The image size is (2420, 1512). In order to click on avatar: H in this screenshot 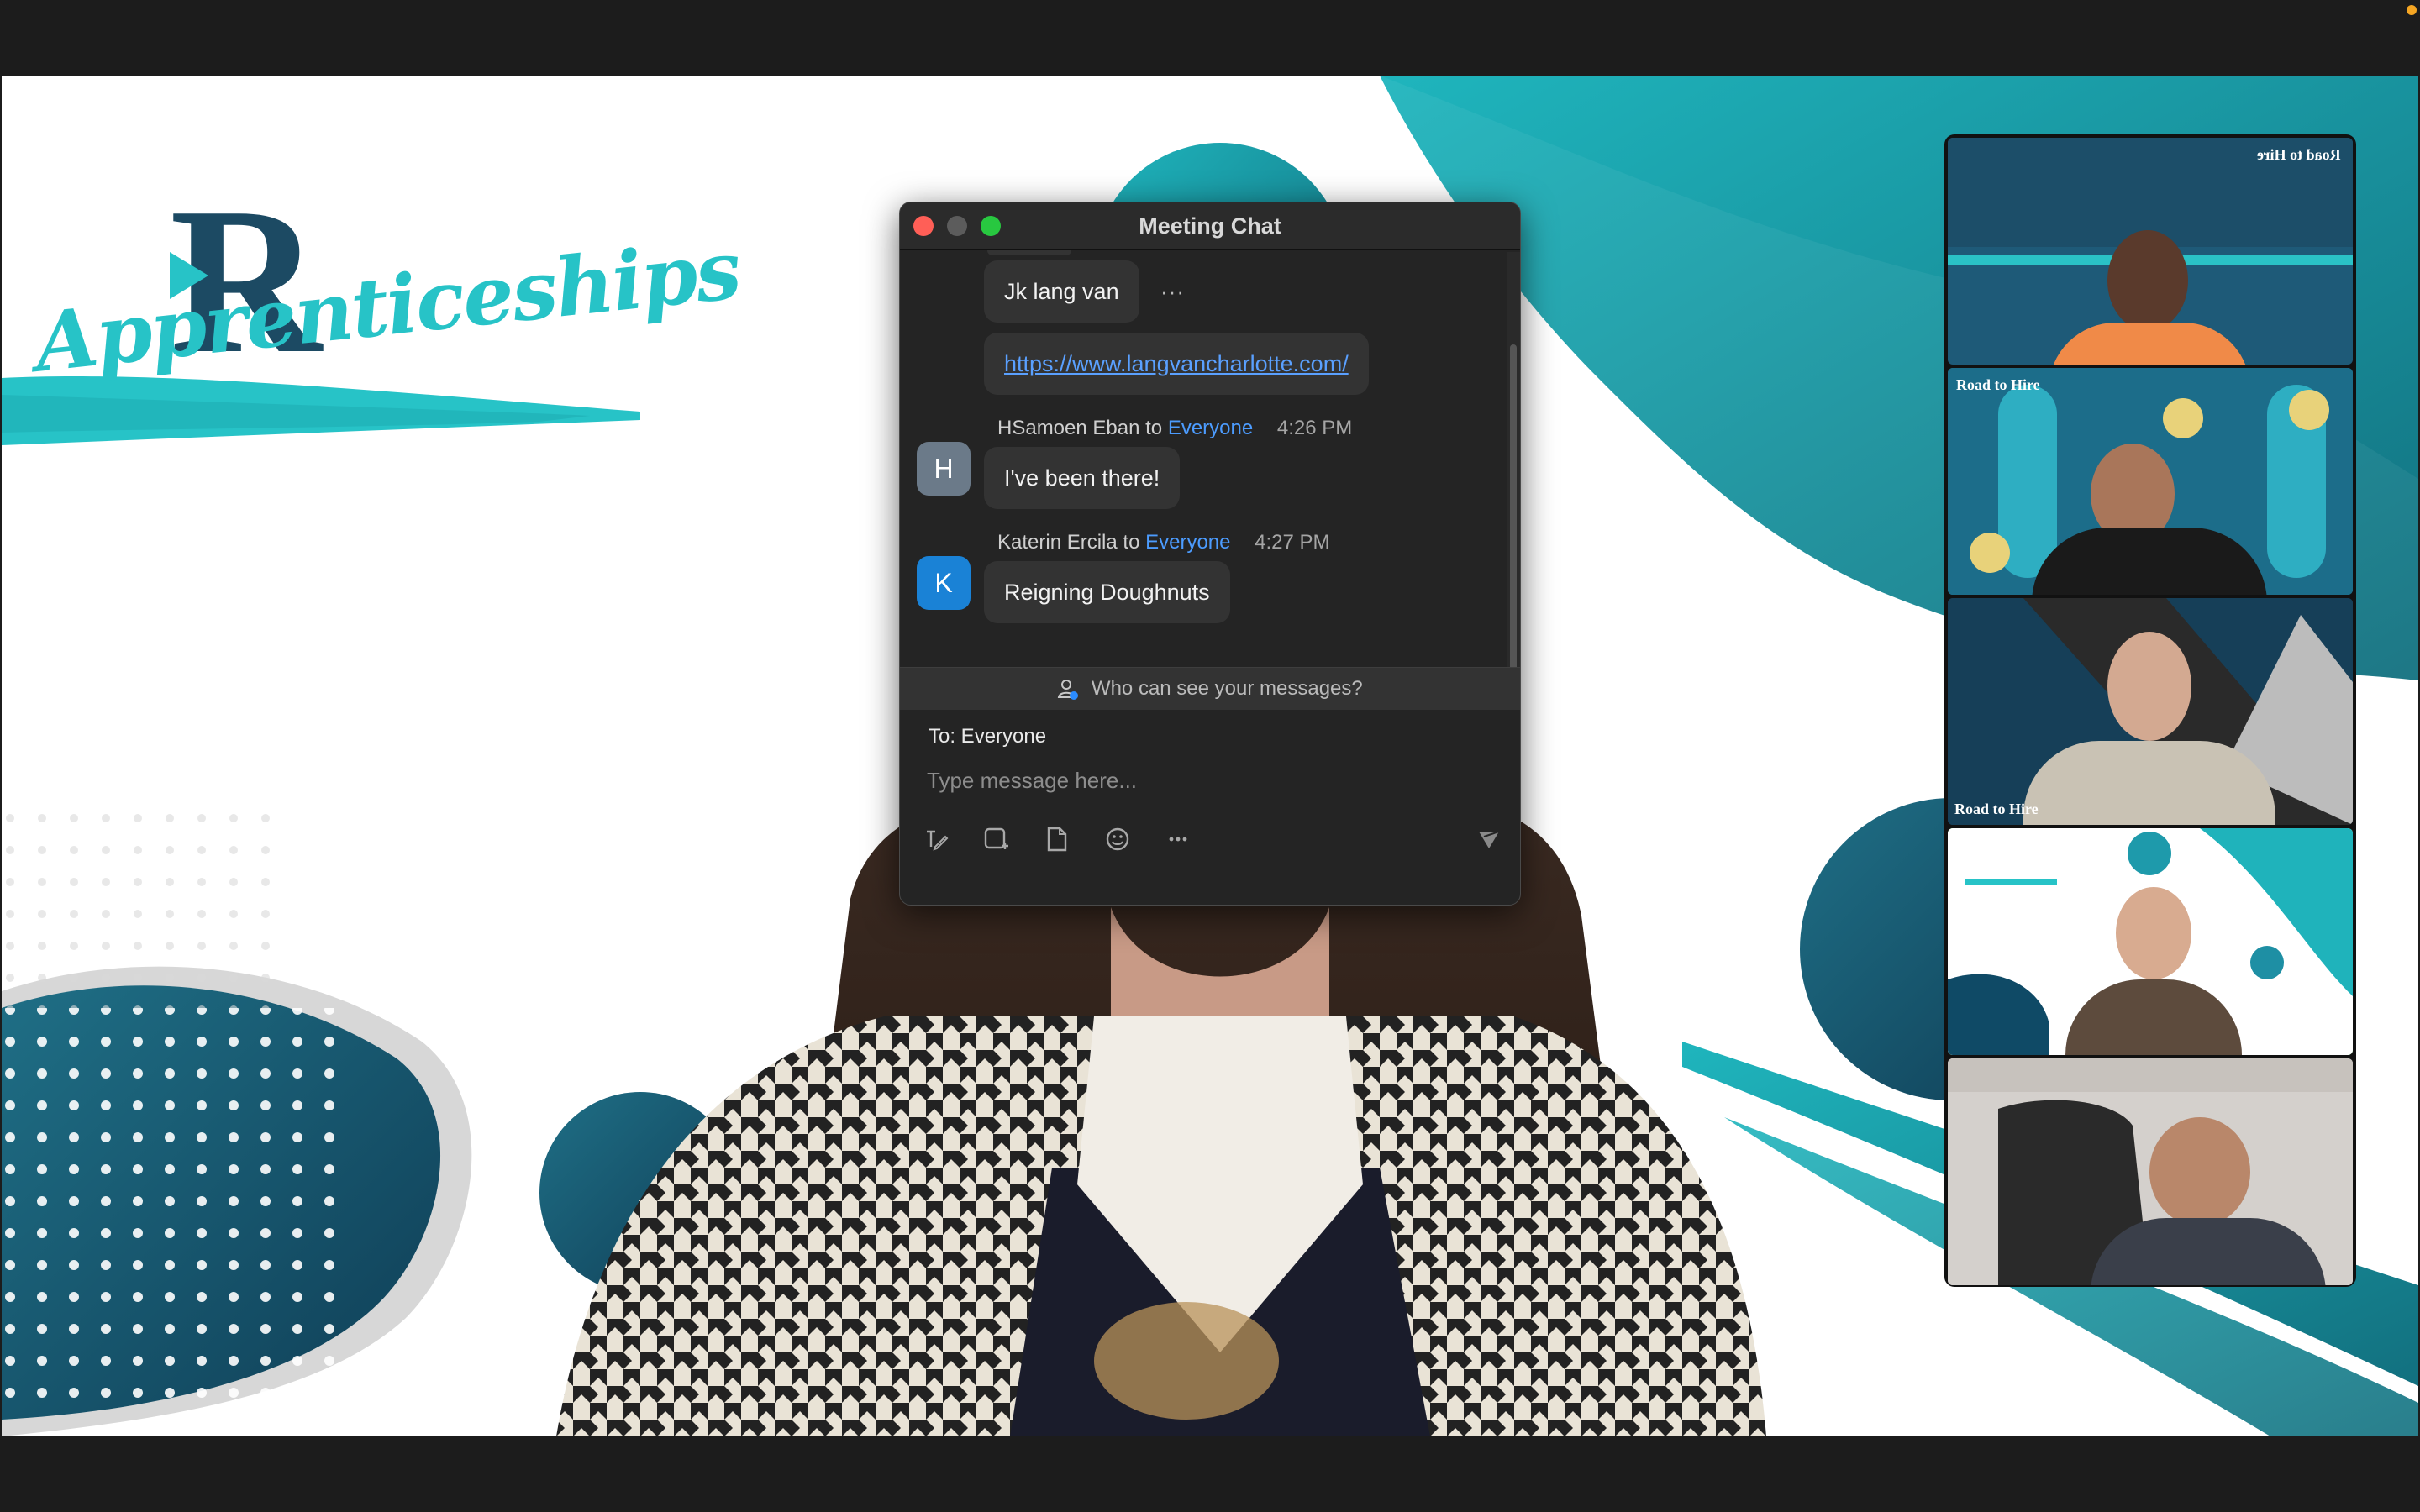, I will do `click(944, 469)`.